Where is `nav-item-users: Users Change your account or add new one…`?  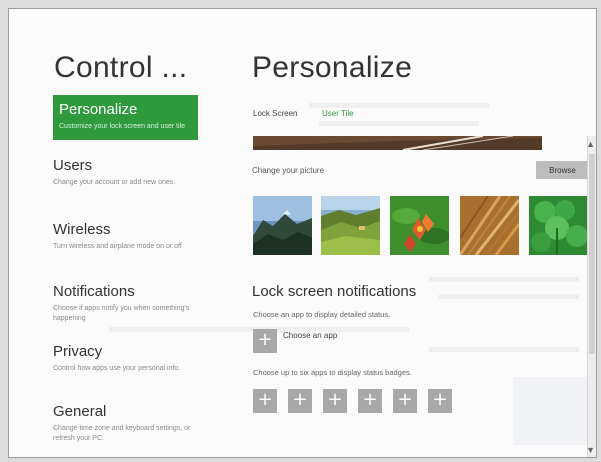 nav-item-users: Users Change your account or add new one… is located at coordinates (125, 172).